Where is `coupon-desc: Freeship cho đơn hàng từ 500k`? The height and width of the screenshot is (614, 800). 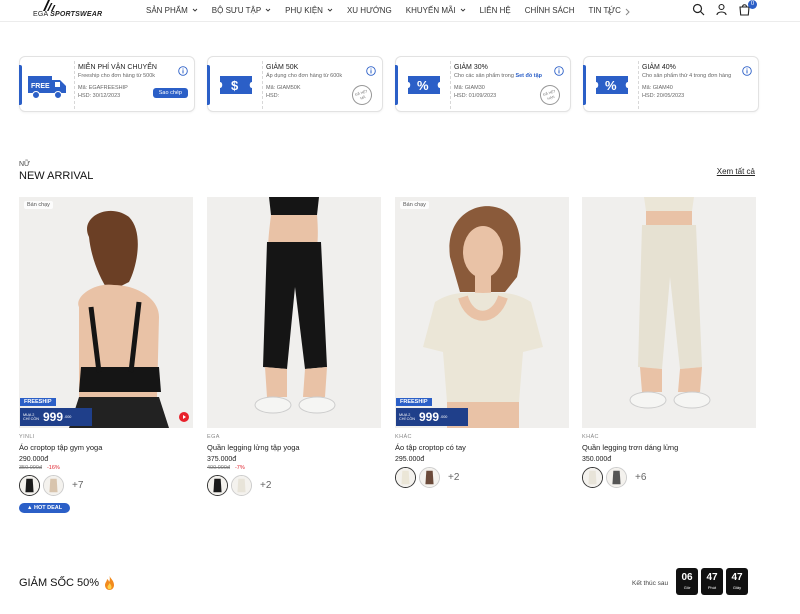
coupon-desc: Freeship cho đơn hàng từ 500k is located at coordinates (134, 76).